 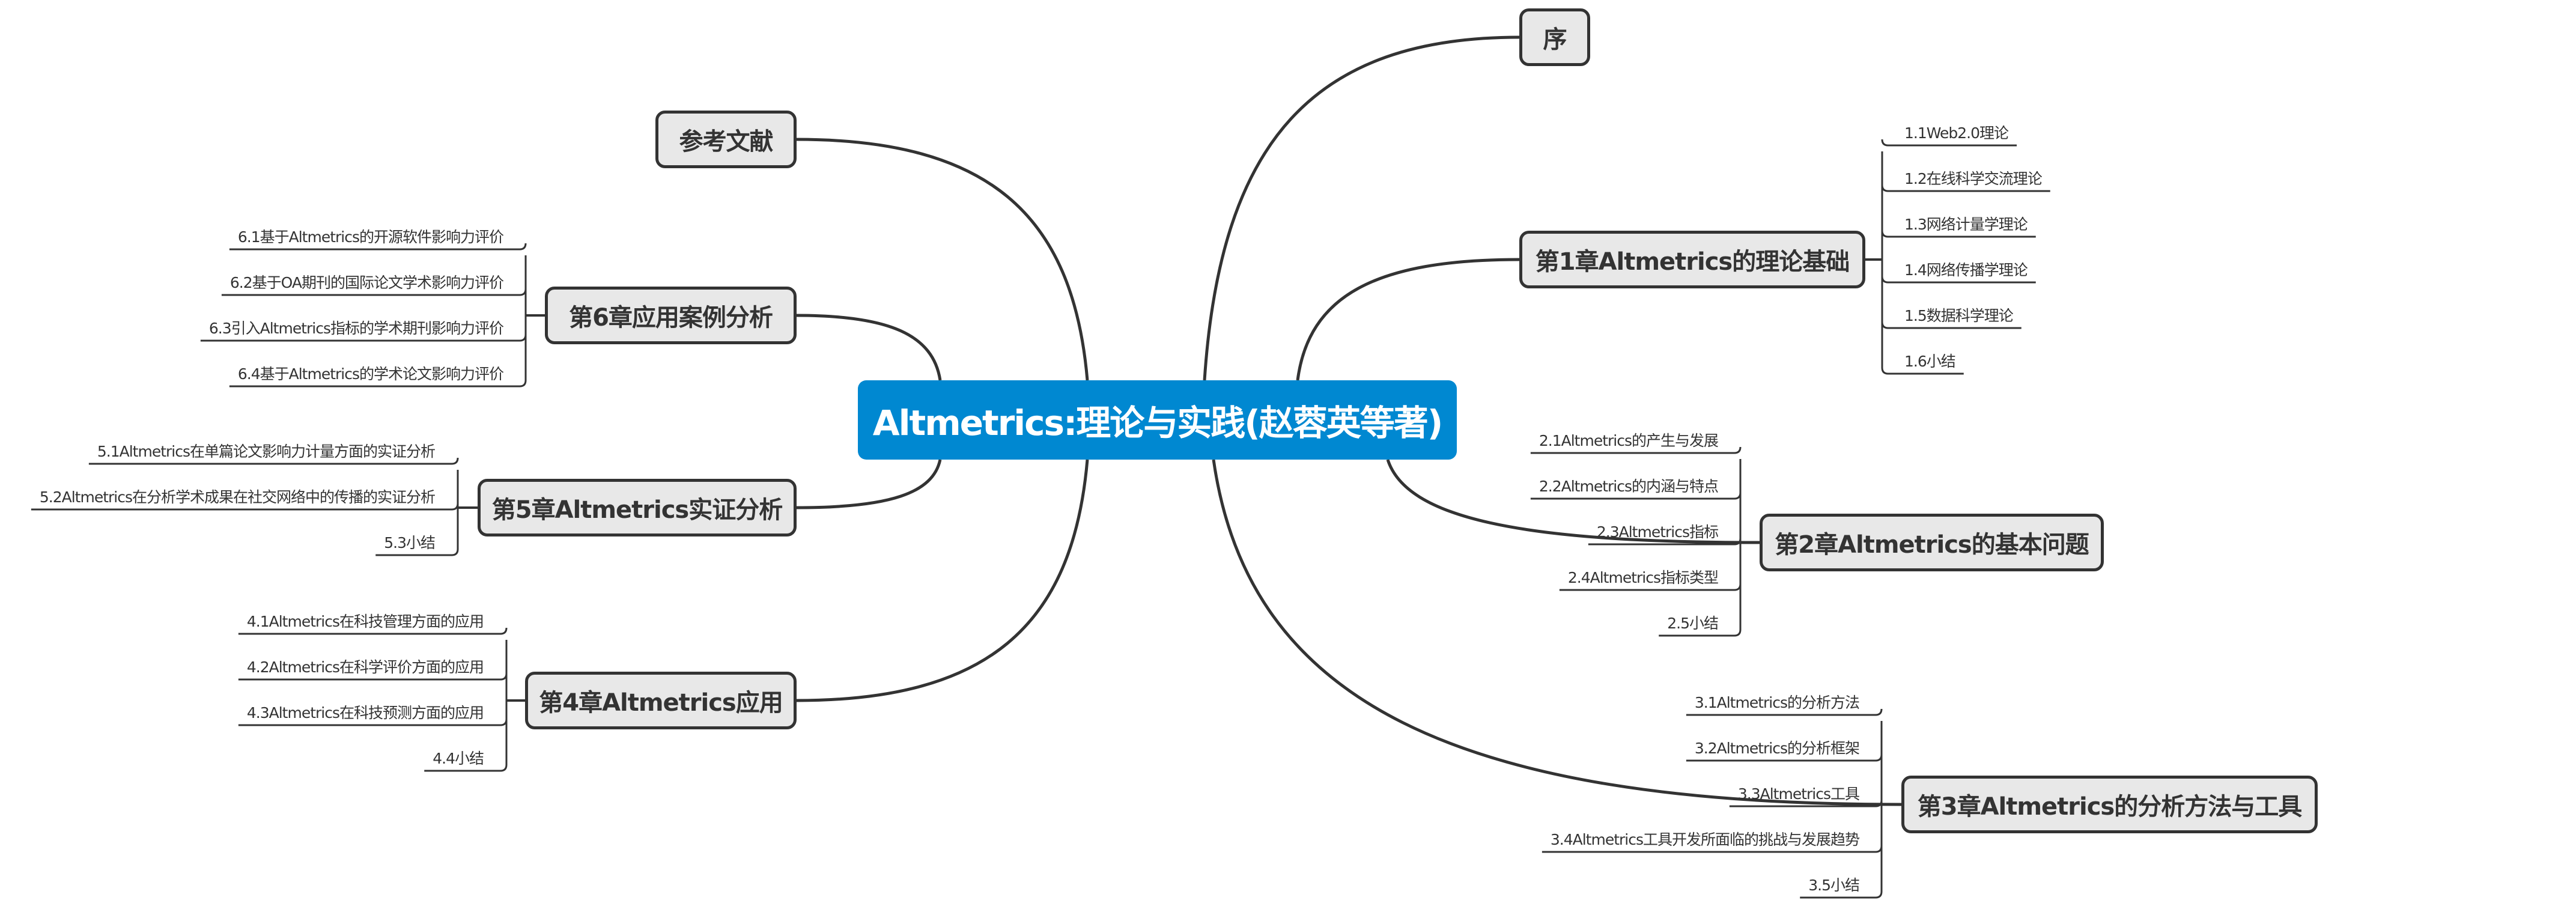 What do you see at coordinates (1834, 884) in the screenshot?
I see `subtopic-ch3-5: 3.5小结` at bounding box center [1834, 884].